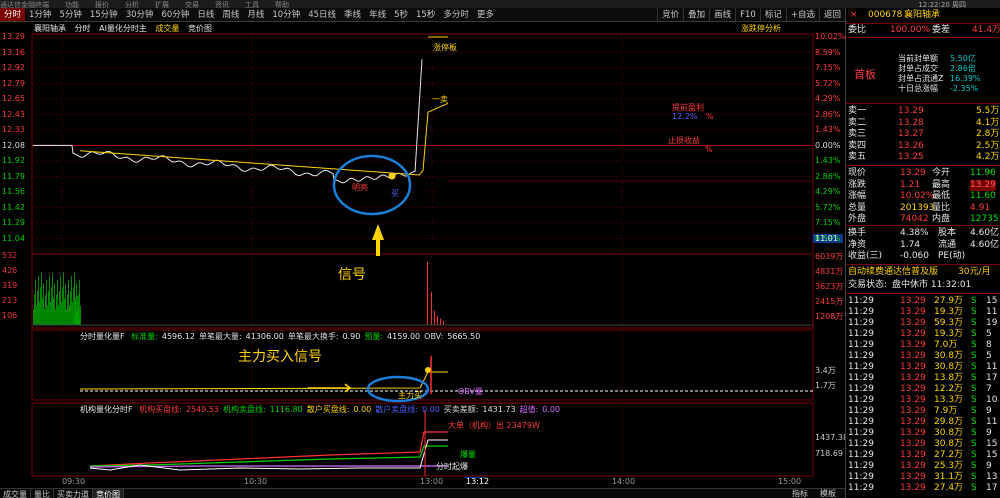 The image size is (1000, 498). I want to click on bottom-right-button: 模板, so click(828, 493).